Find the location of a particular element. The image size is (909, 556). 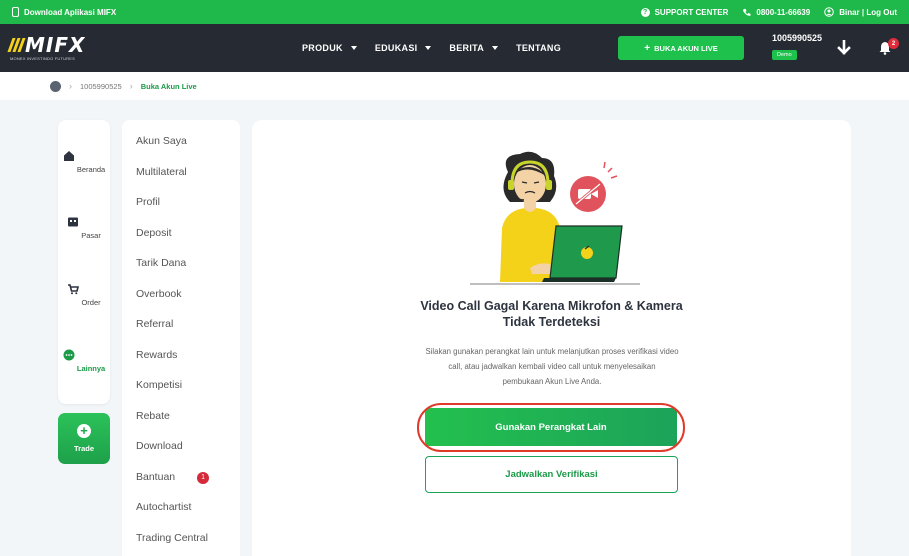

nav-menu: PRODUK EDUKASI BERITA TENTANG is located at coordinates (431, 48).